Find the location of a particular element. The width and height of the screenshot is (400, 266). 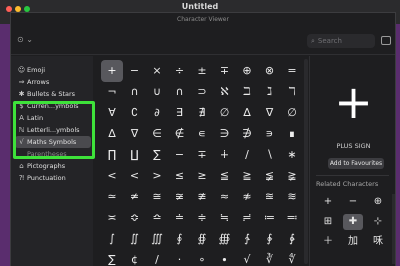

character-cell: ≈ is located at coordinates (225, 197).